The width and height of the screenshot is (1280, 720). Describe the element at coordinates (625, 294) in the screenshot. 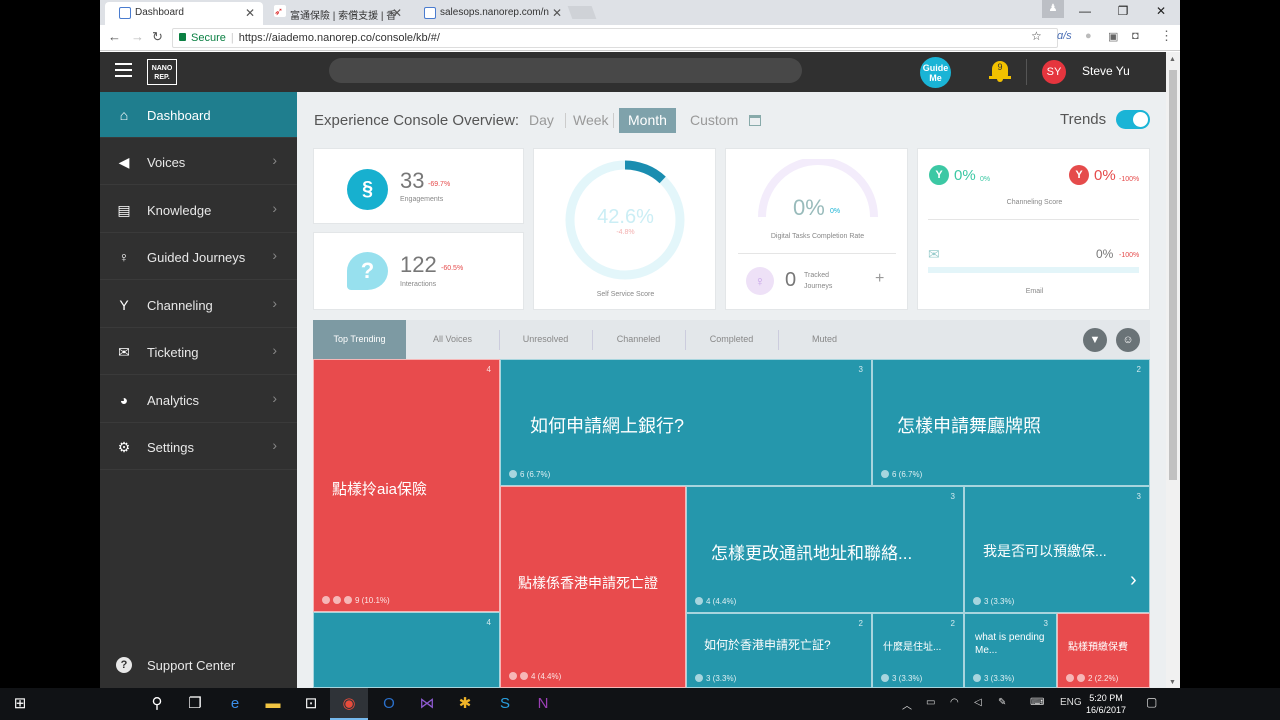

I see `self-service-label: Self Service Score` at that location.